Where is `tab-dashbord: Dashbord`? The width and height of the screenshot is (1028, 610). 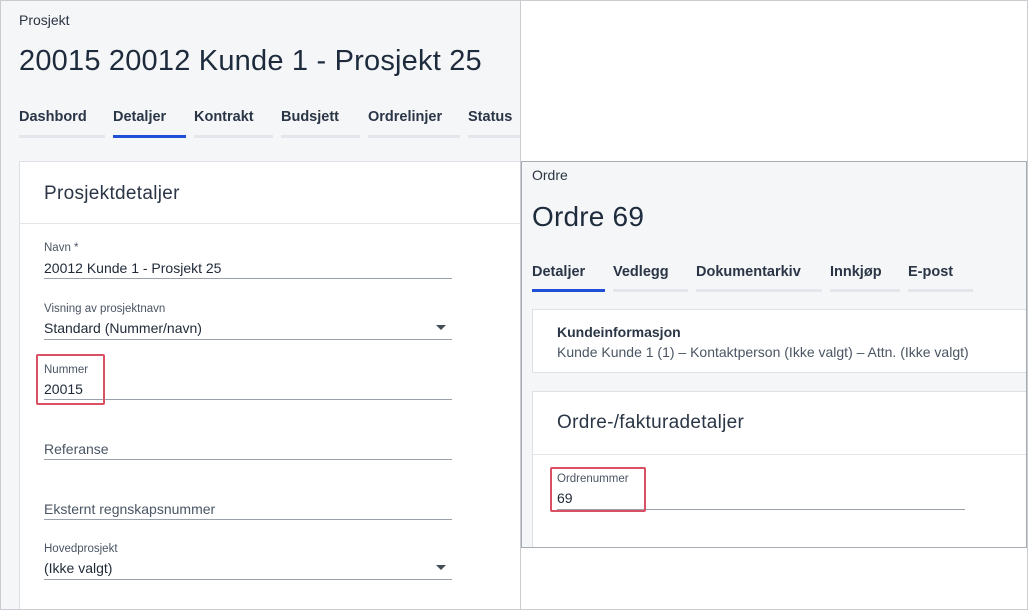
tab-dashbord: Dashbord is located at coordinates (62, 123).